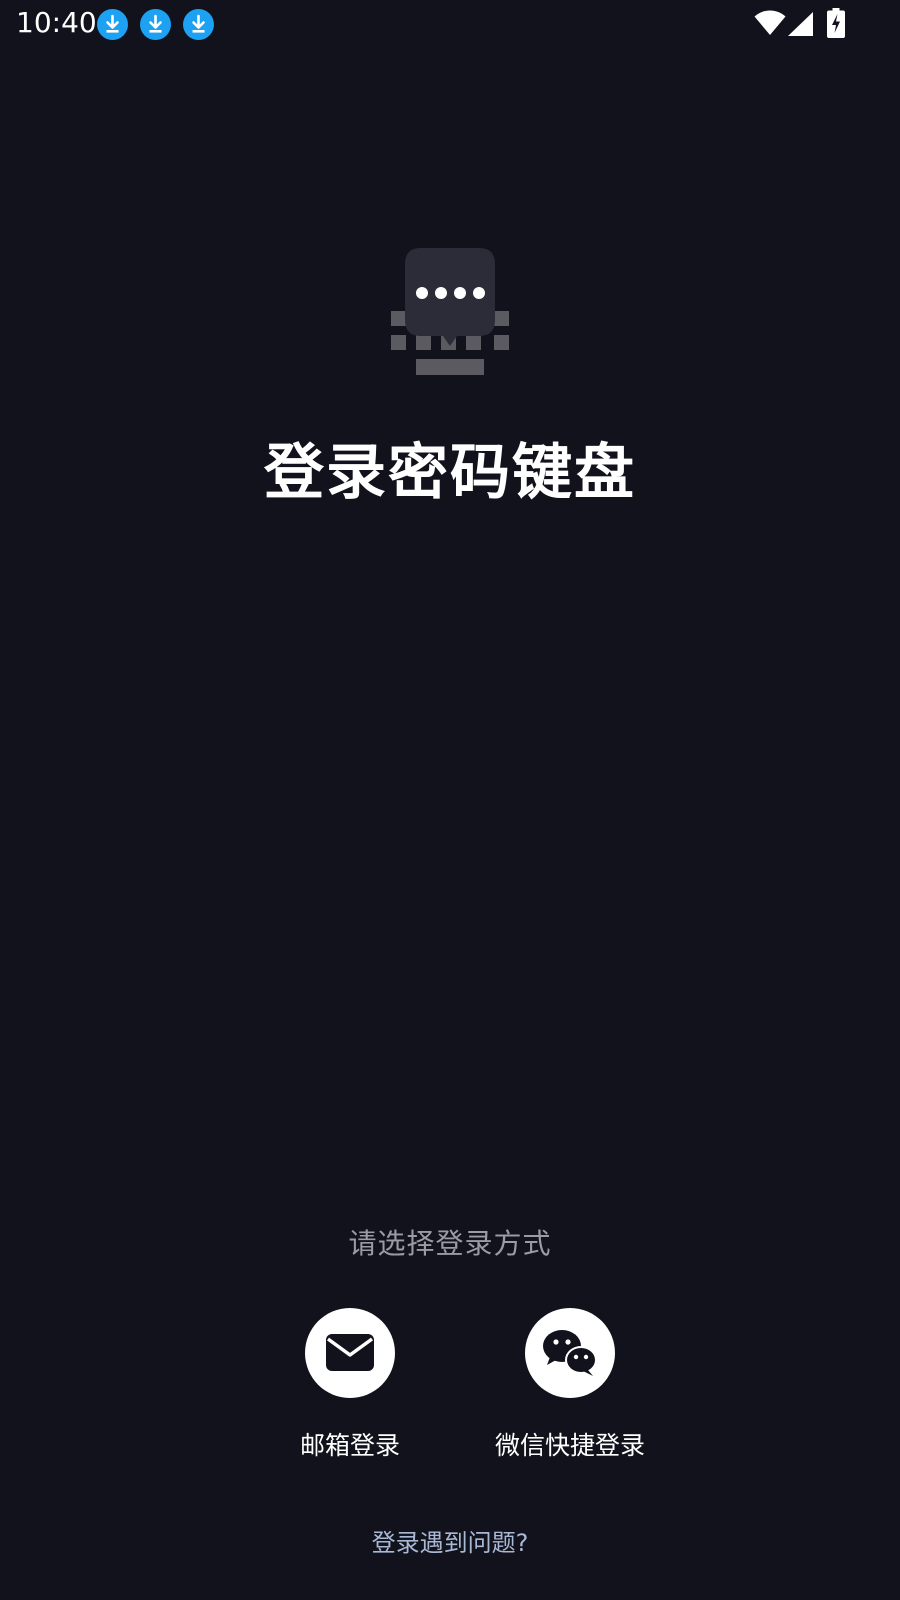 The height and width of the screenshot is (1600, 900). I want to click on wifi-icon, so click(770, 22).